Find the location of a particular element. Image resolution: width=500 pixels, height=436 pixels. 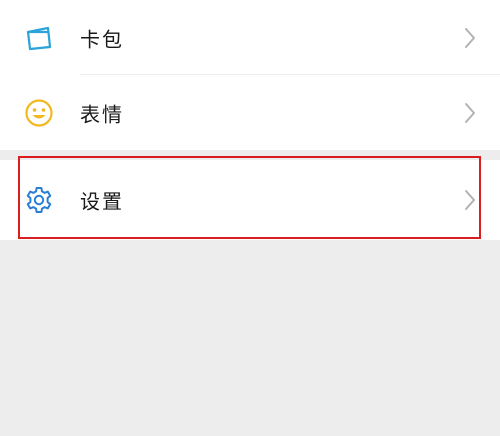

menu-item-label: 设置 is located at coordinates (102, 201).